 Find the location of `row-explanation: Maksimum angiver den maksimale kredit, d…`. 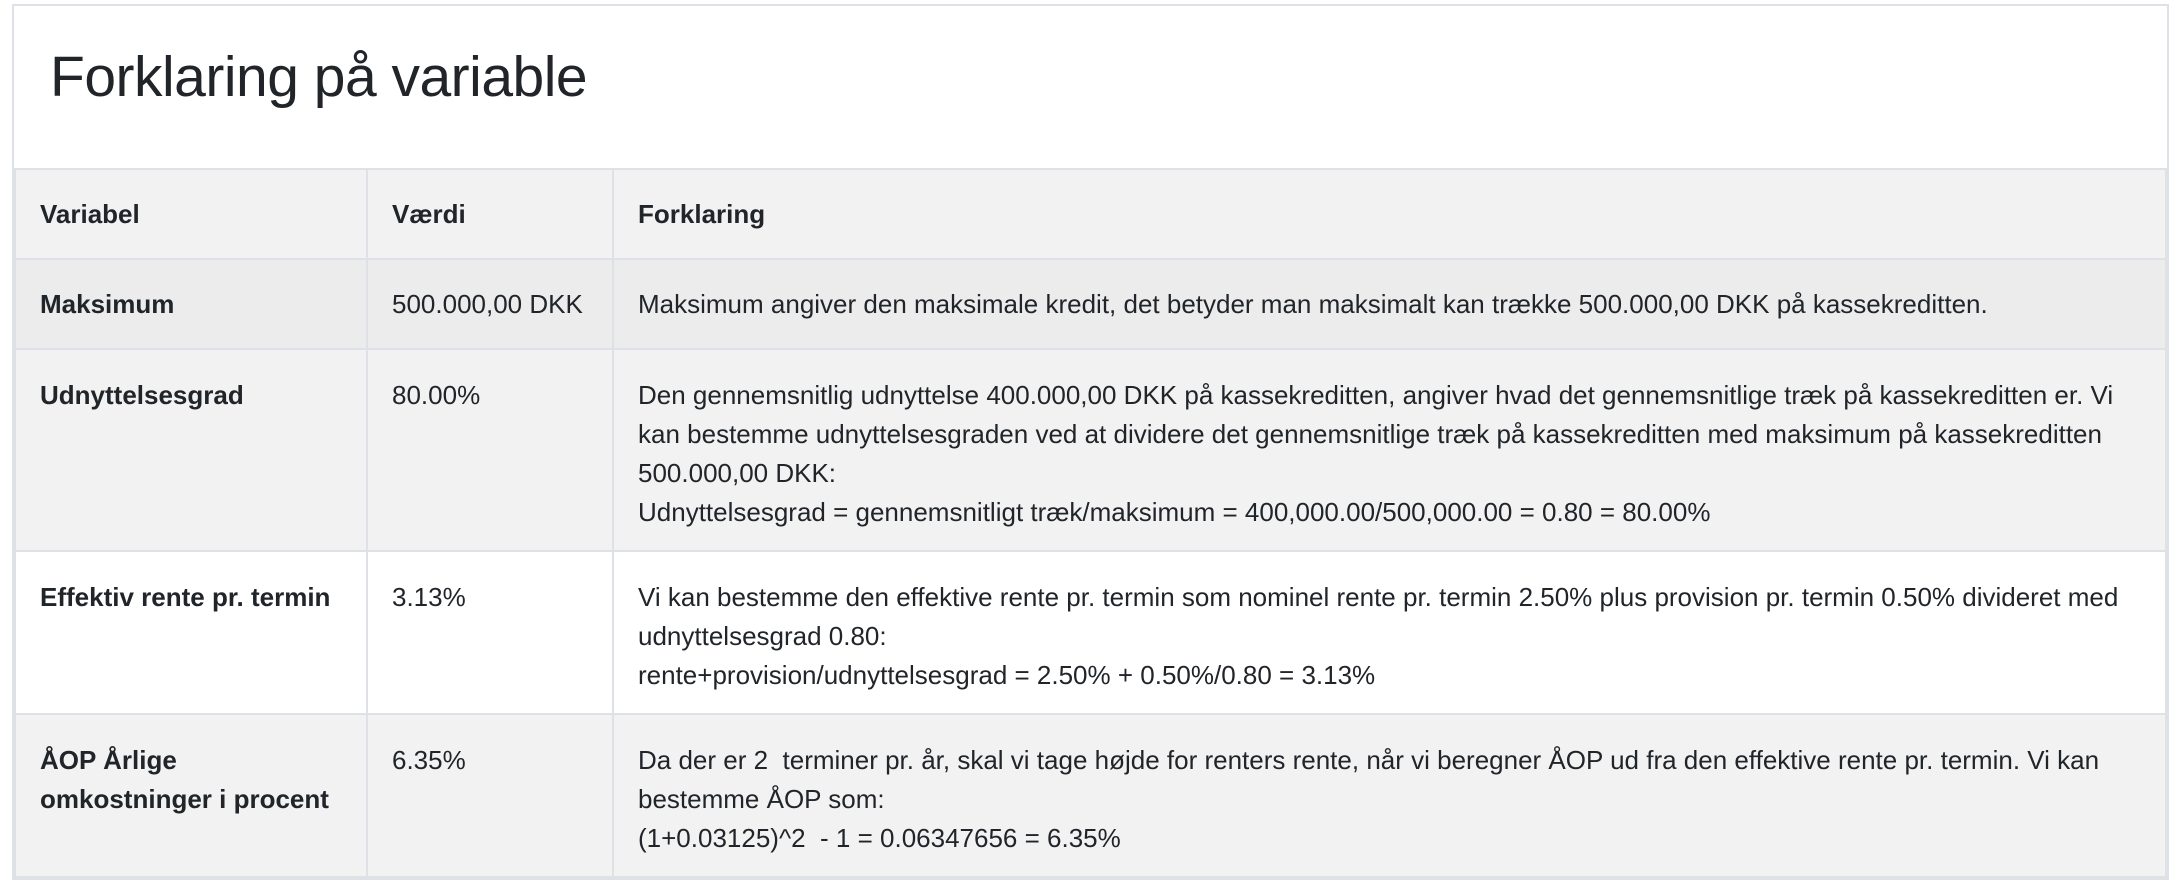

row-explanation: Maksimum angiver den maksimale kredit, d… is located at coordinates (1389, 304).